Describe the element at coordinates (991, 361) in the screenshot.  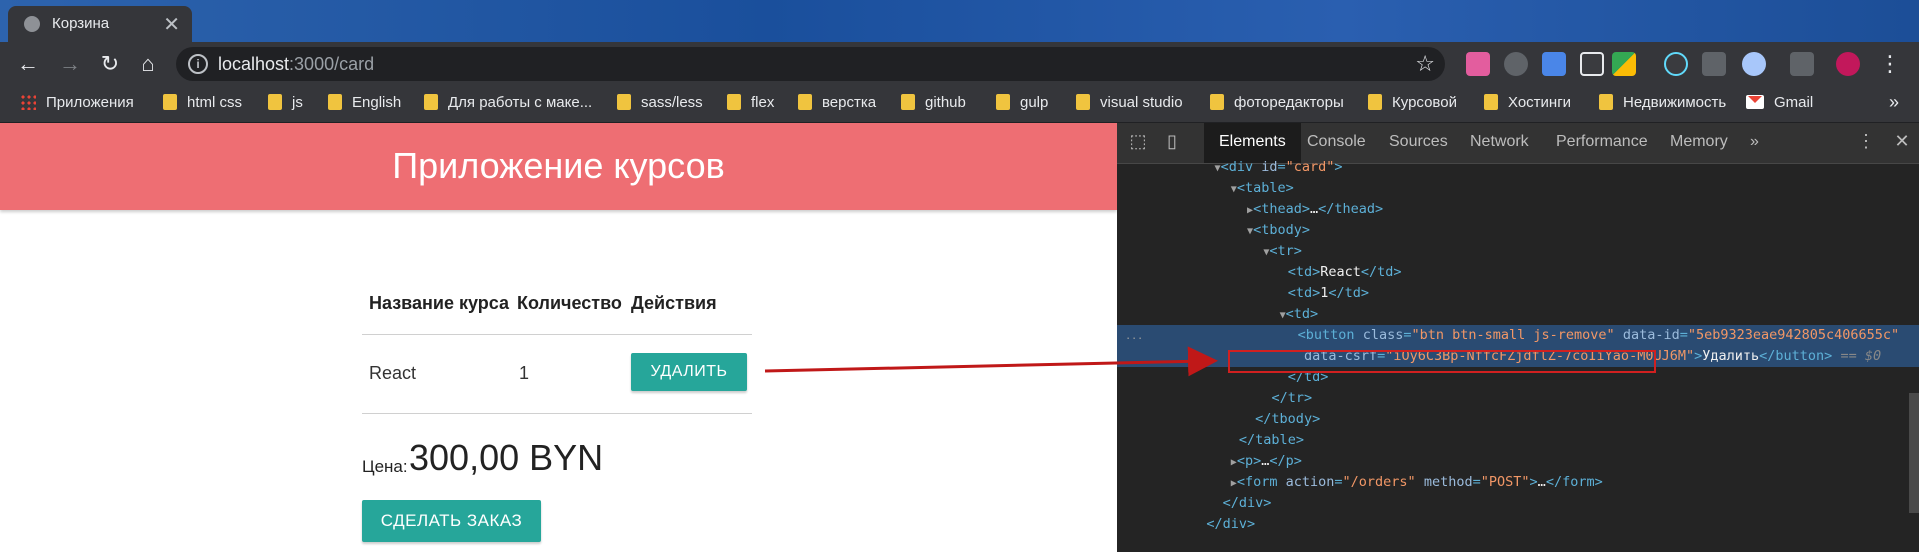
I see `annotation-arrow` at that location.